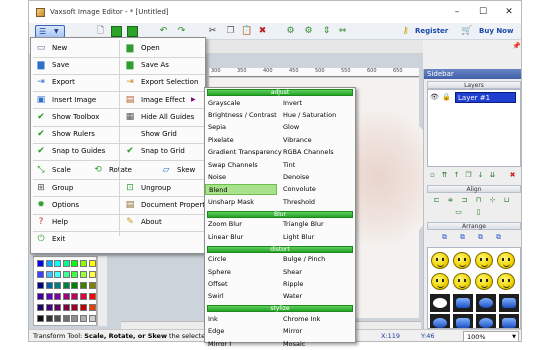  I want to click on cut-icon: ✂, so click(212, 31).